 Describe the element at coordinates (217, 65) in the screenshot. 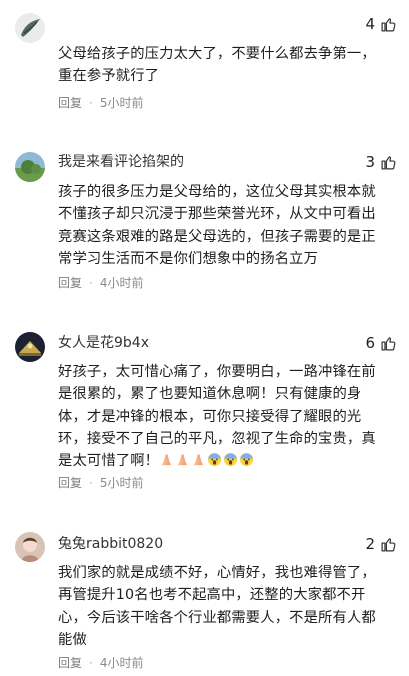

I see `comment-text: 父母给孩子的压力太大了，不要什么都去争第一，重在参予就行了` at that location.